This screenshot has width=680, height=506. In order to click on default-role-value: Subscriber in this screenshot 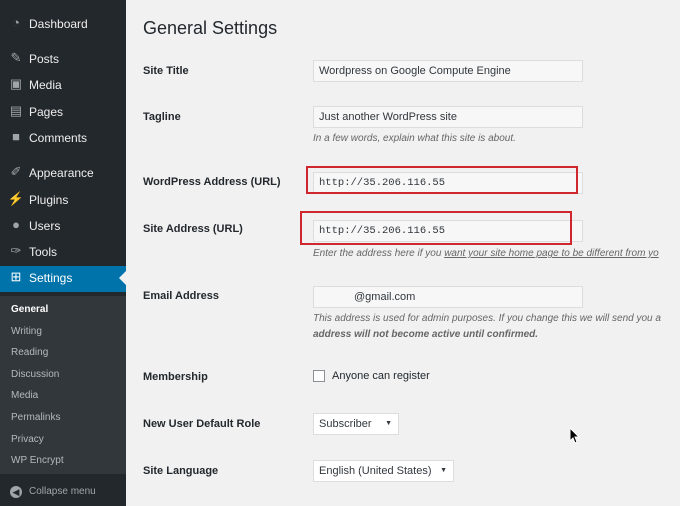, I will do `click(345, 424)`.